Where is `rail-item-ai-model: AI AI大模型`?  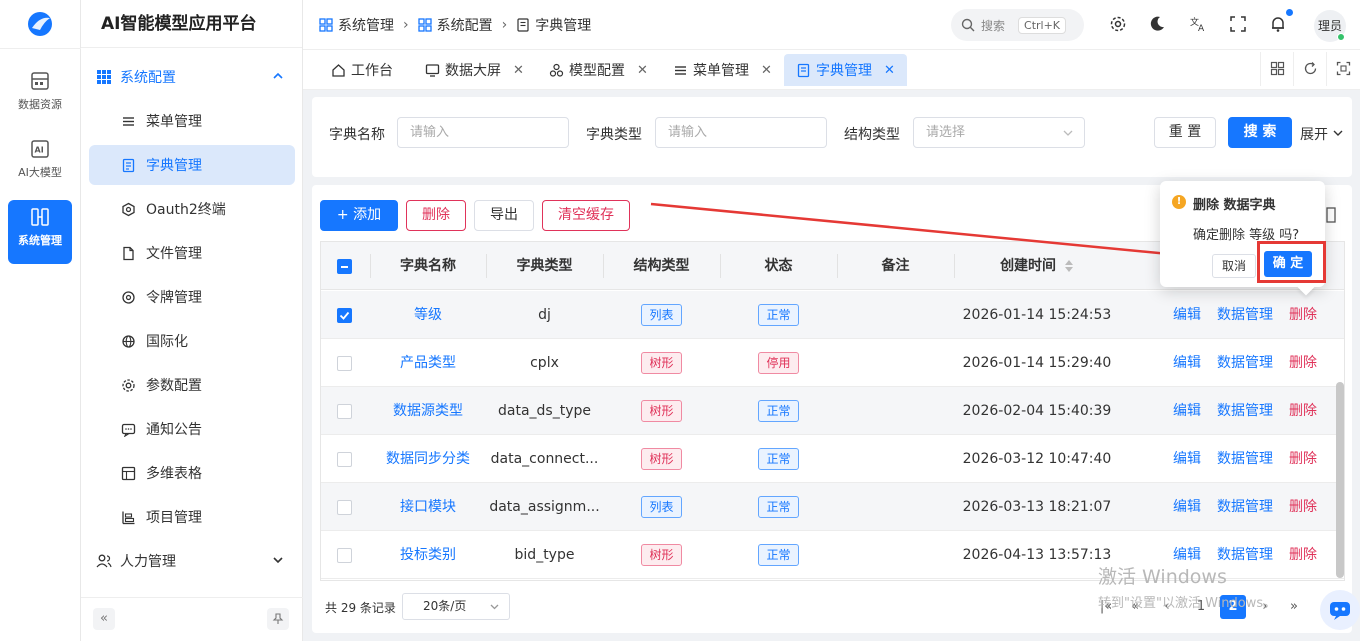 rail-item-ai-model: AI AI大模型 is located at coordinates (40, 164).